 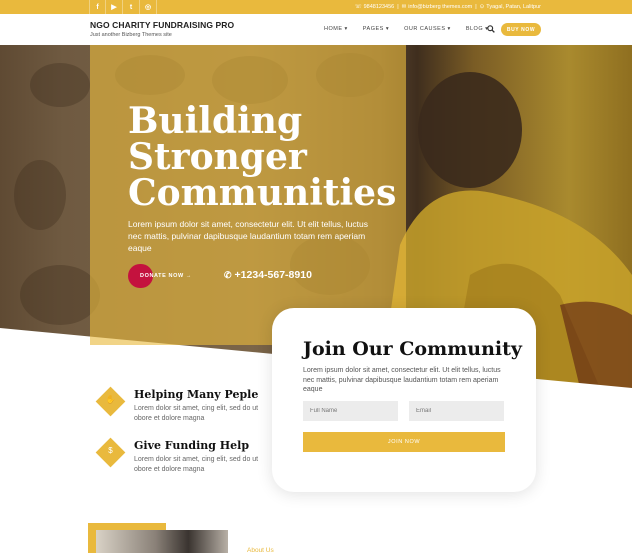 I want to click on location-icon: ⊙, so click(x=482, y=7).